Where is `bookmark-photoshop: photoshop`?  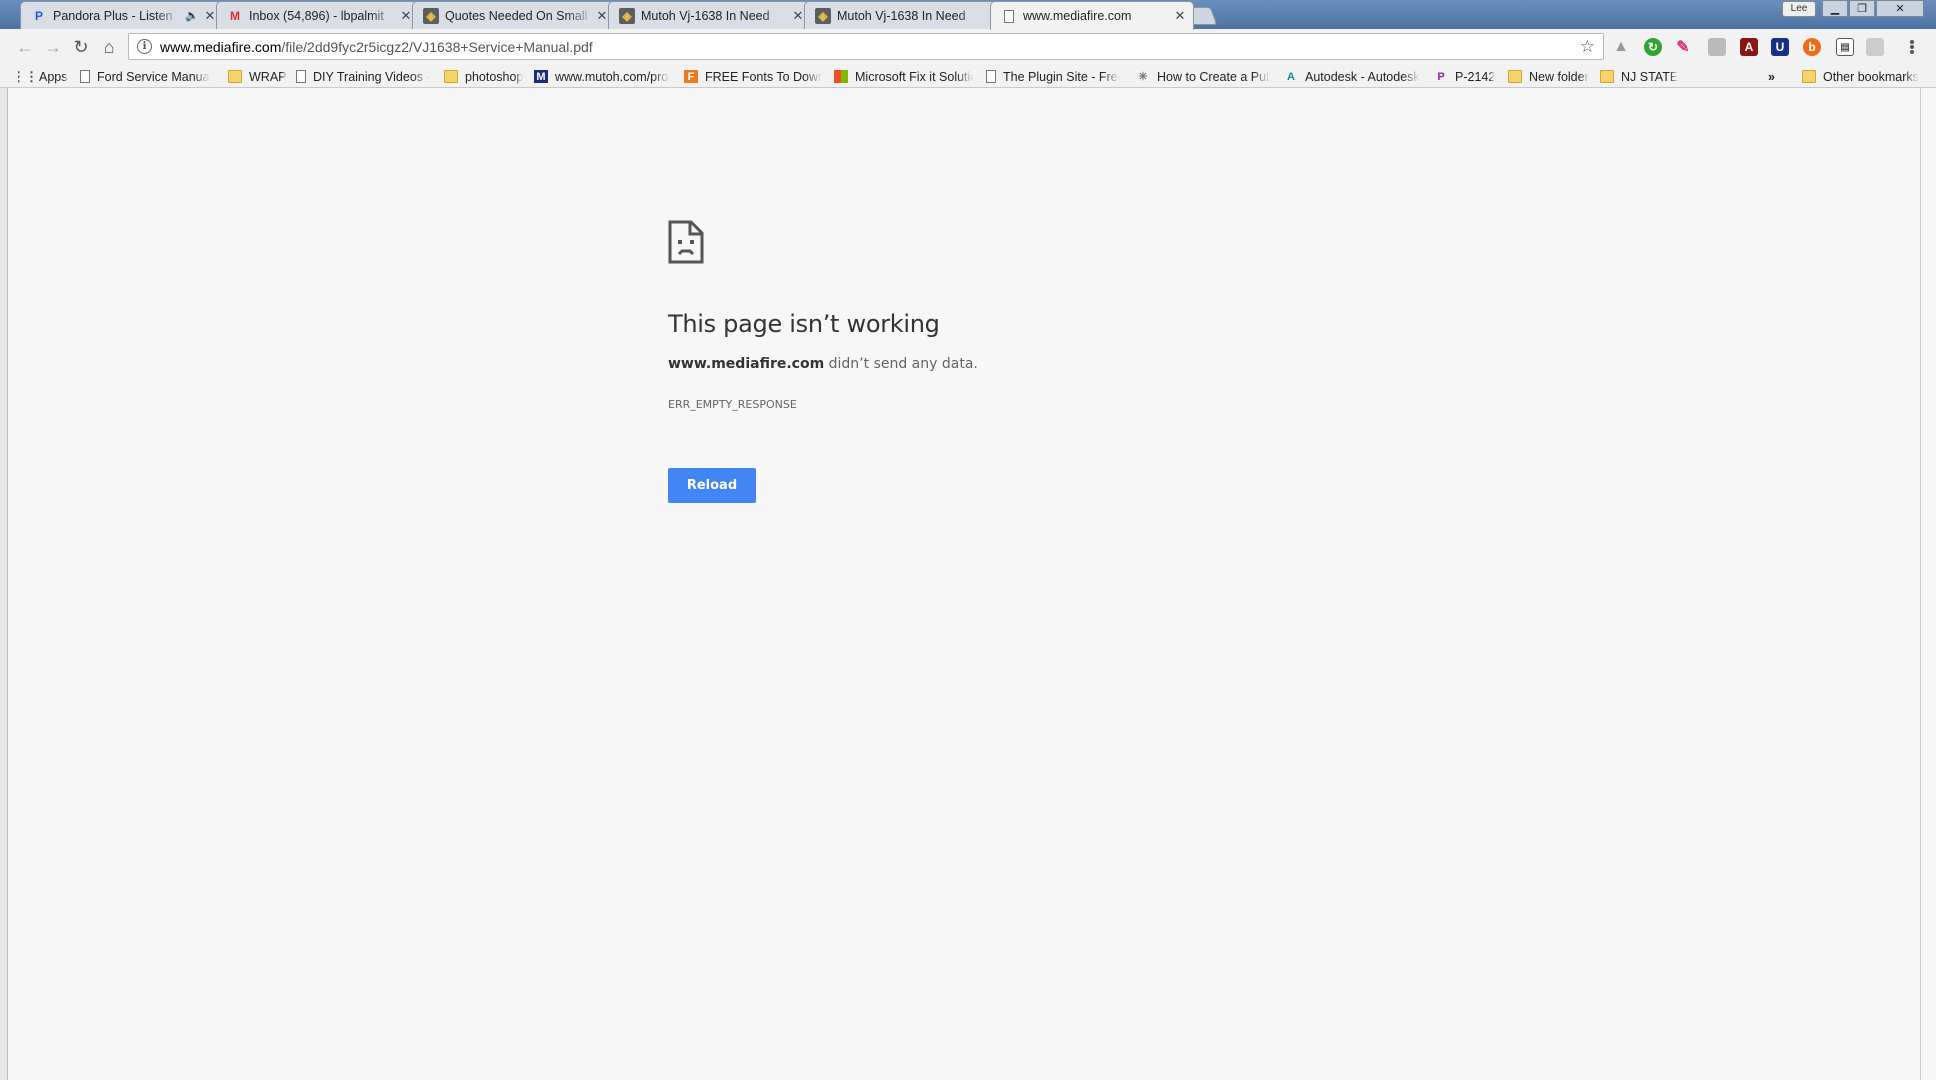
bookmark-photoshop: photoshop is located at coordinates (483, 76).